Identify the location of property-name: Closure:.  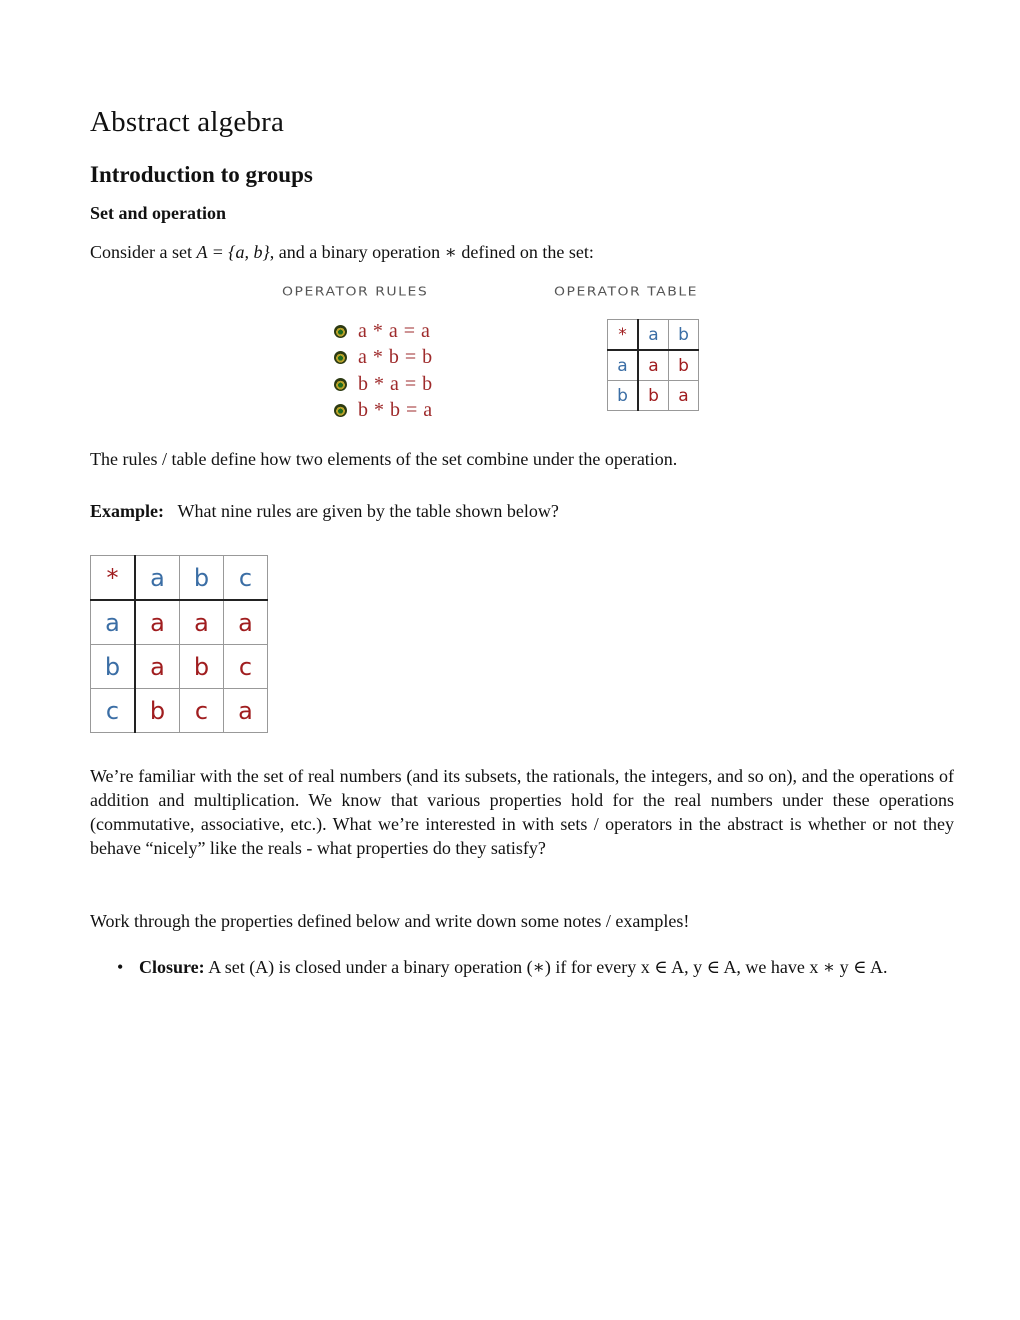
(172, 967).